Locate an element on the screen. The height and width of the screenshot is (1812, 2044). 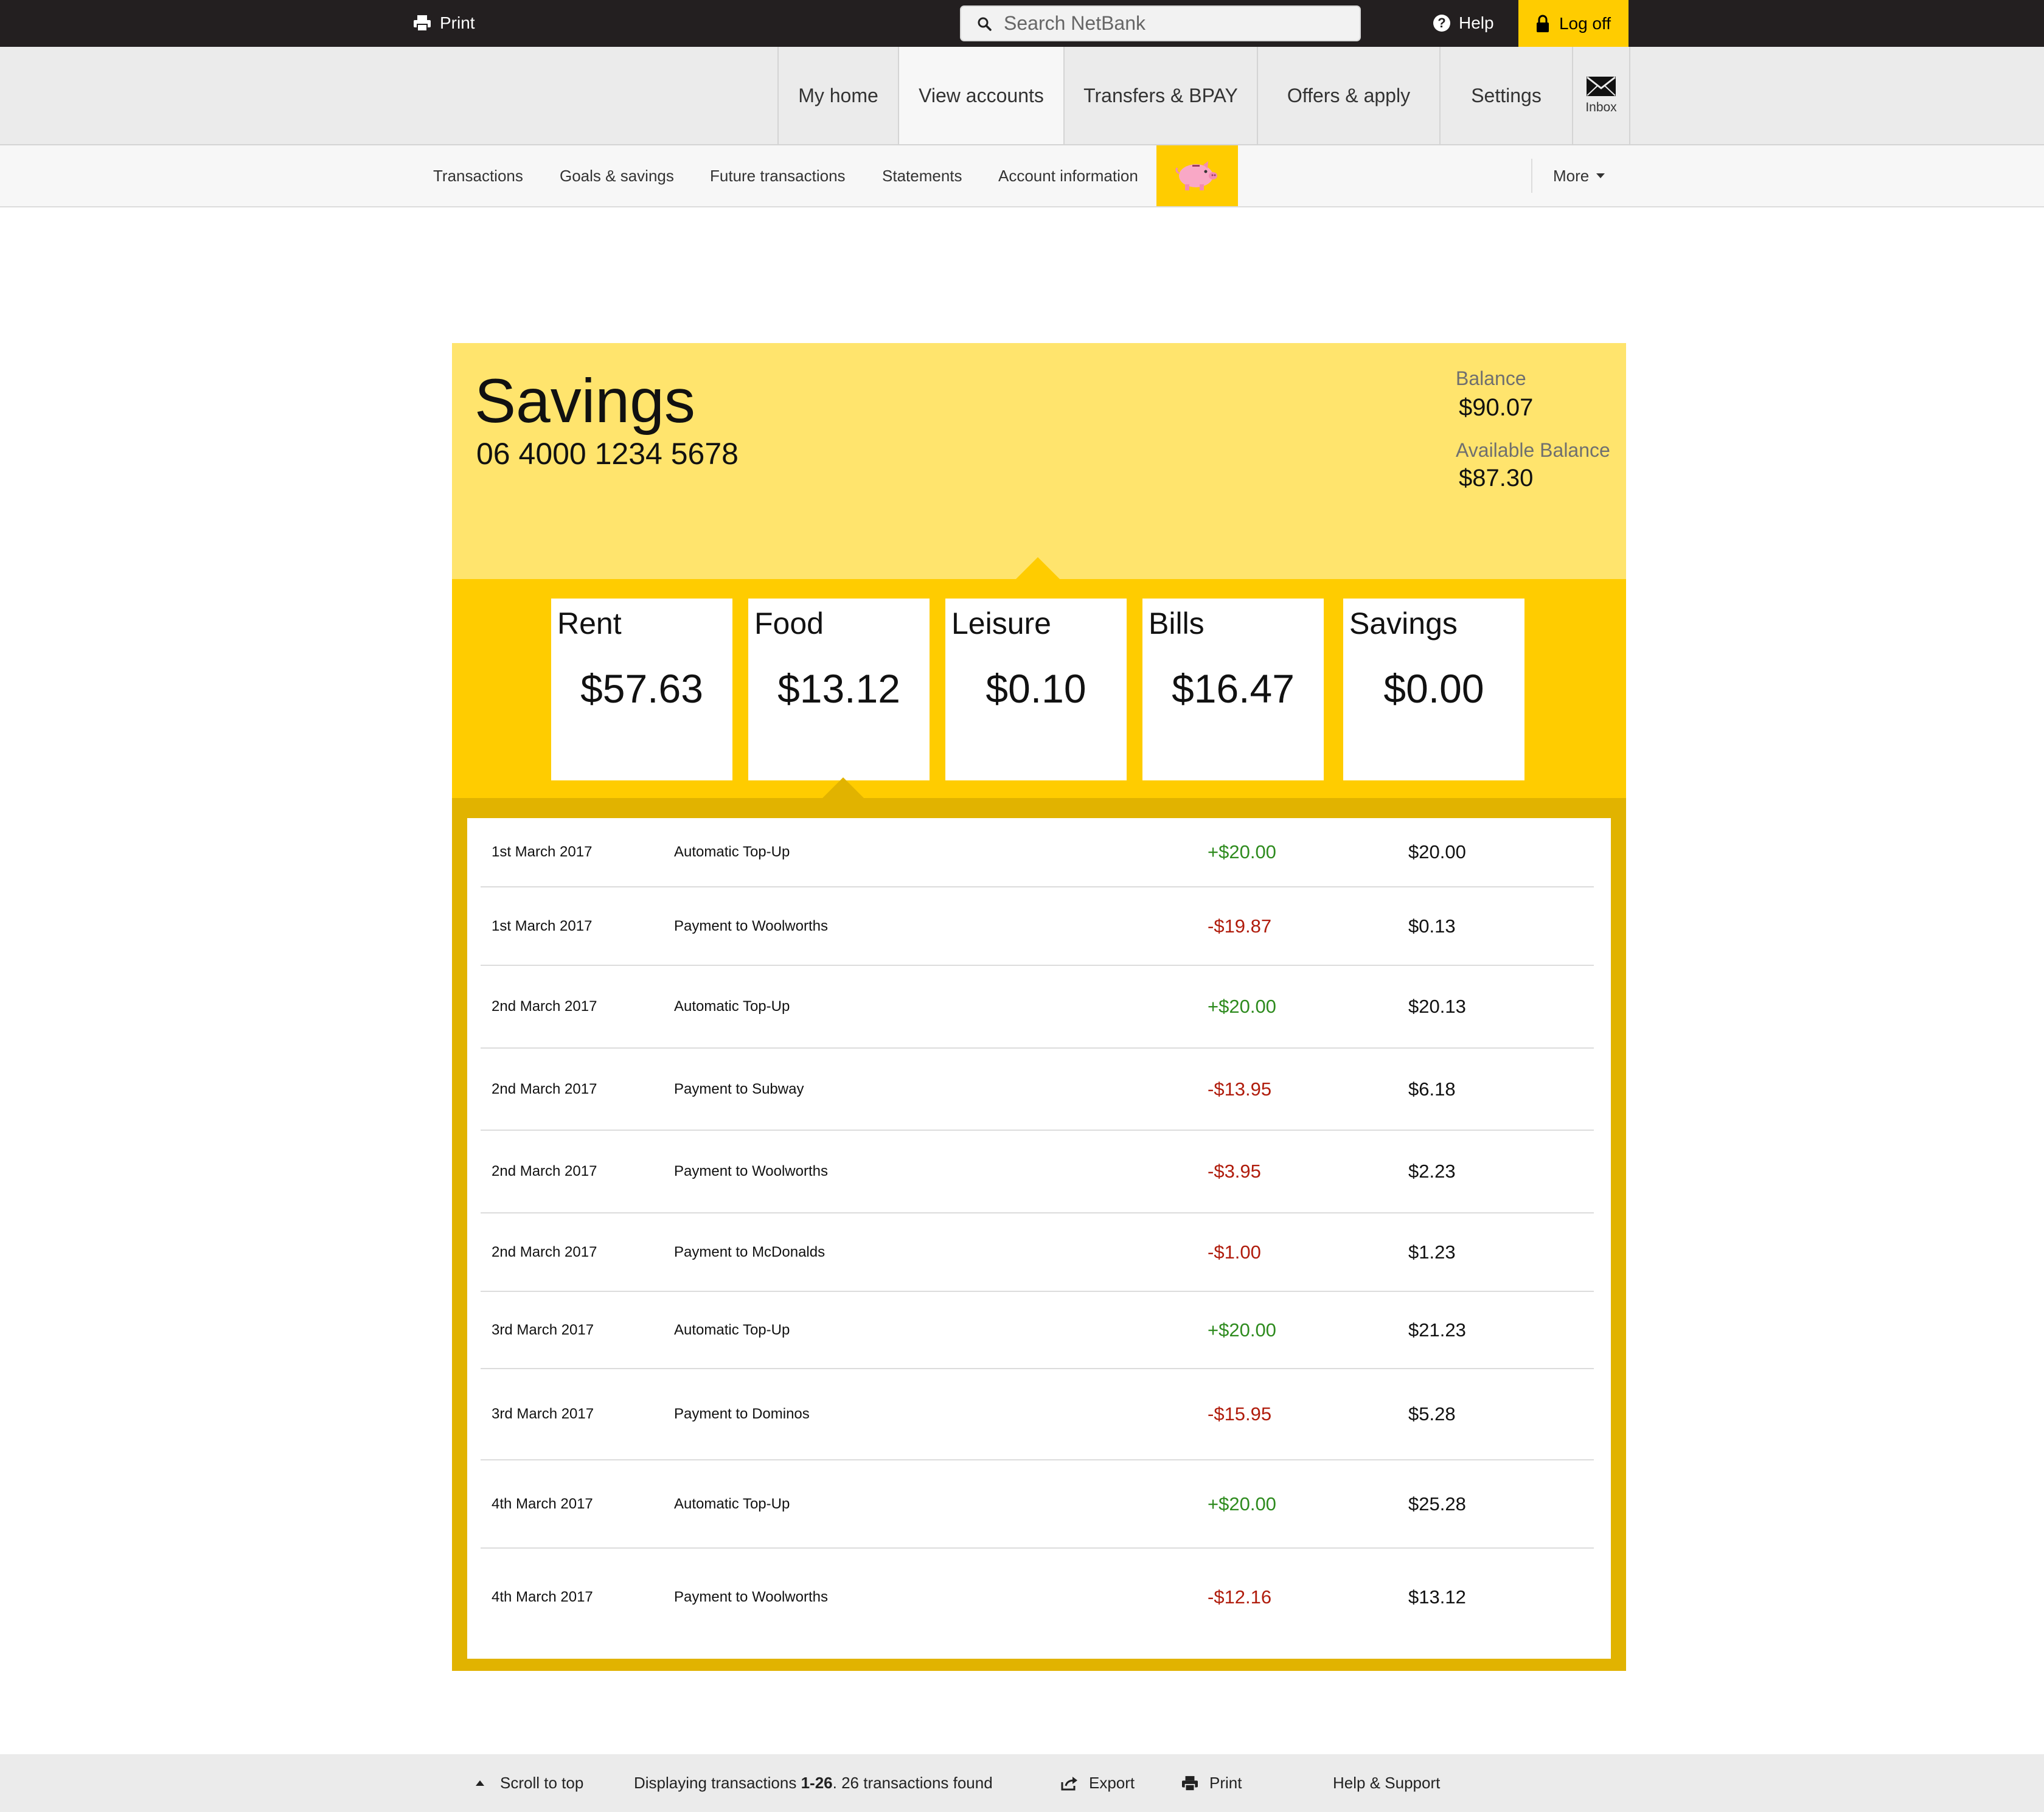
transaction-balance: $1.23 is located at coordinates (1432, 1252).